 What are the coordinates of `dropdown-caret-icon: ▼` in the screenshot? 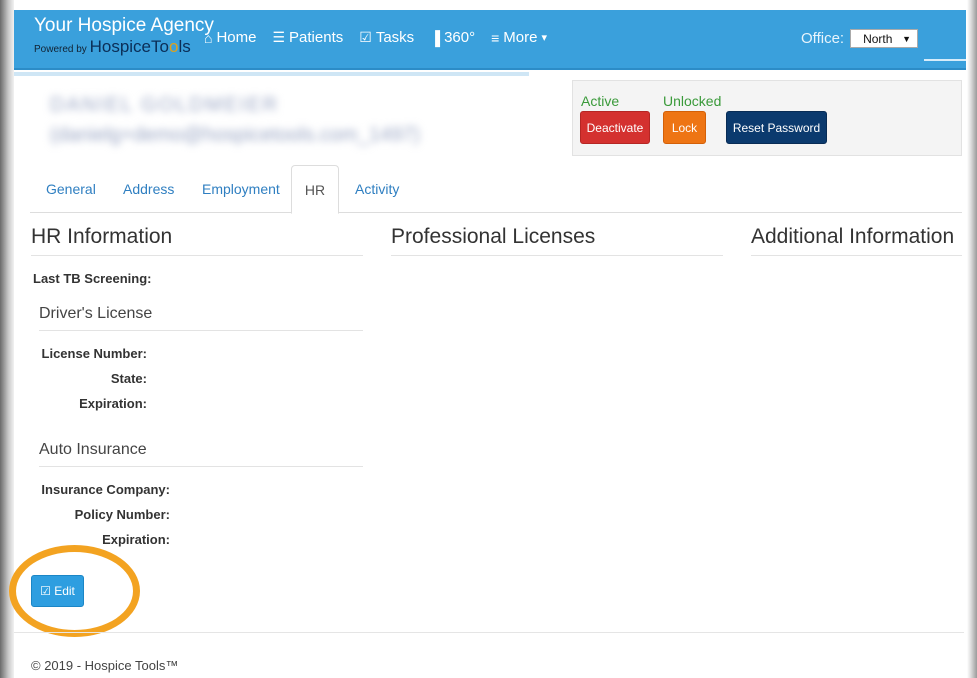 It's located at (907, 39).